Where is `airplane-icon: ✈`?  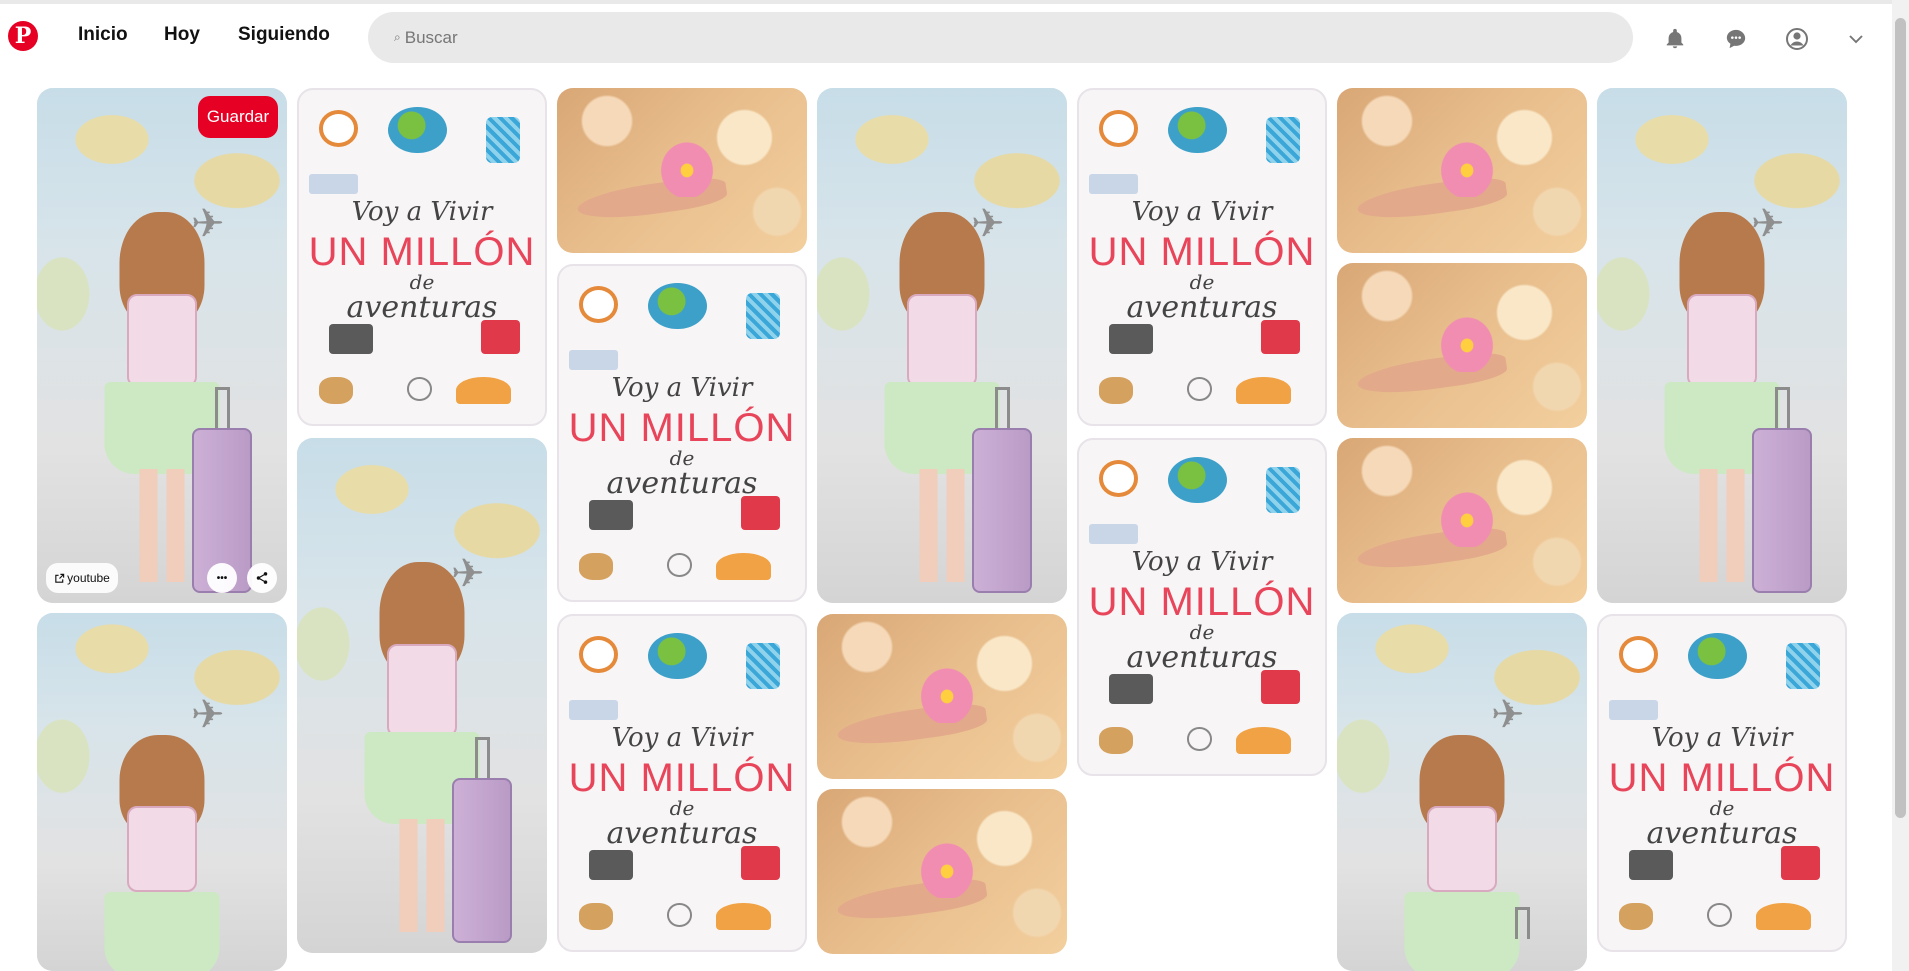
airplane-icon: ✈ is located at coordinates (207, 714).